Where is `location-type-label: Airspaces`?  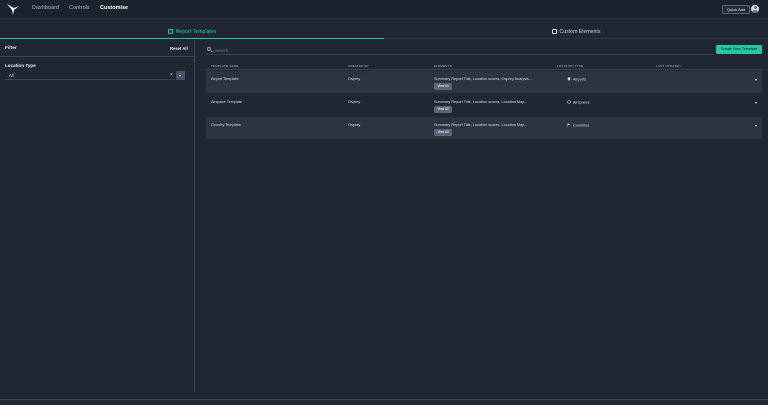
location-type-label: Airspaces is located at coordinates (581, 102).